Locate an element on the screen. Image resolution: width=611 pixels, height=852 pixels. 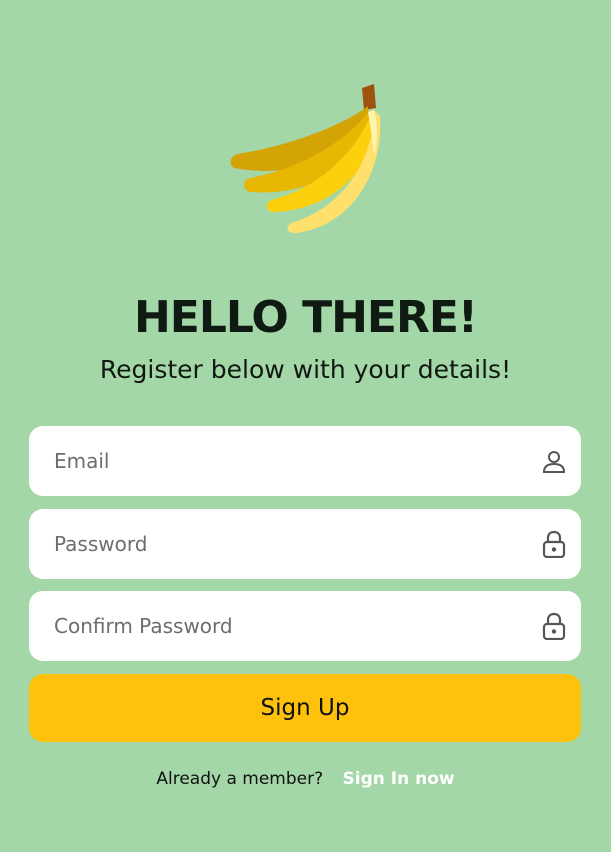
confirm-password-field is located at coordinates (305, 626).